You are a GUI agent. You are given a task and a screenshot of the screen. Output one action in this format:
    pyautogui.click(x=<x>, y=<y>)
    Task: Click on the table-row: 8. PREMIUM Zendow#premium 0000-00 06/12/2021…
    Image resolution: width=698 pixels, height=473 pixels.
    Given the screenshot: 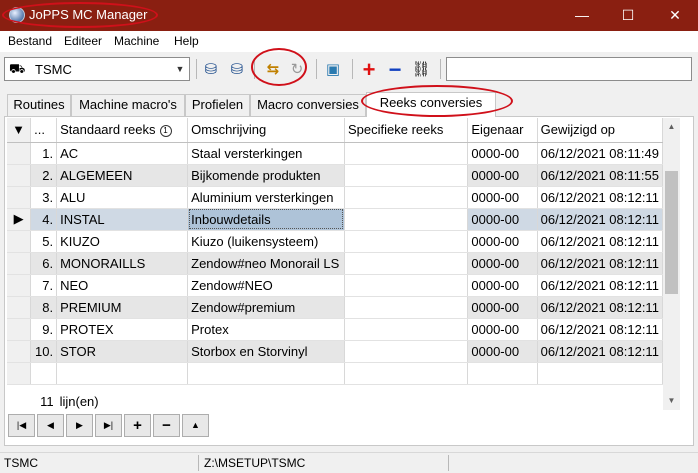 What is the action you would take?
    pyautogui.click(x=335, y=307)
    